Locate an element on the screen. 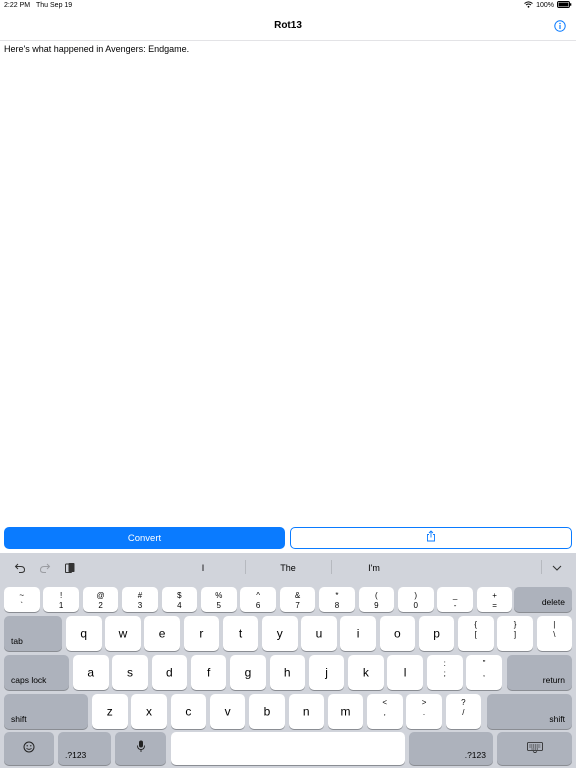 This screenshot has width=576, height=768. key-e: e is located at coordinates (162, 633).